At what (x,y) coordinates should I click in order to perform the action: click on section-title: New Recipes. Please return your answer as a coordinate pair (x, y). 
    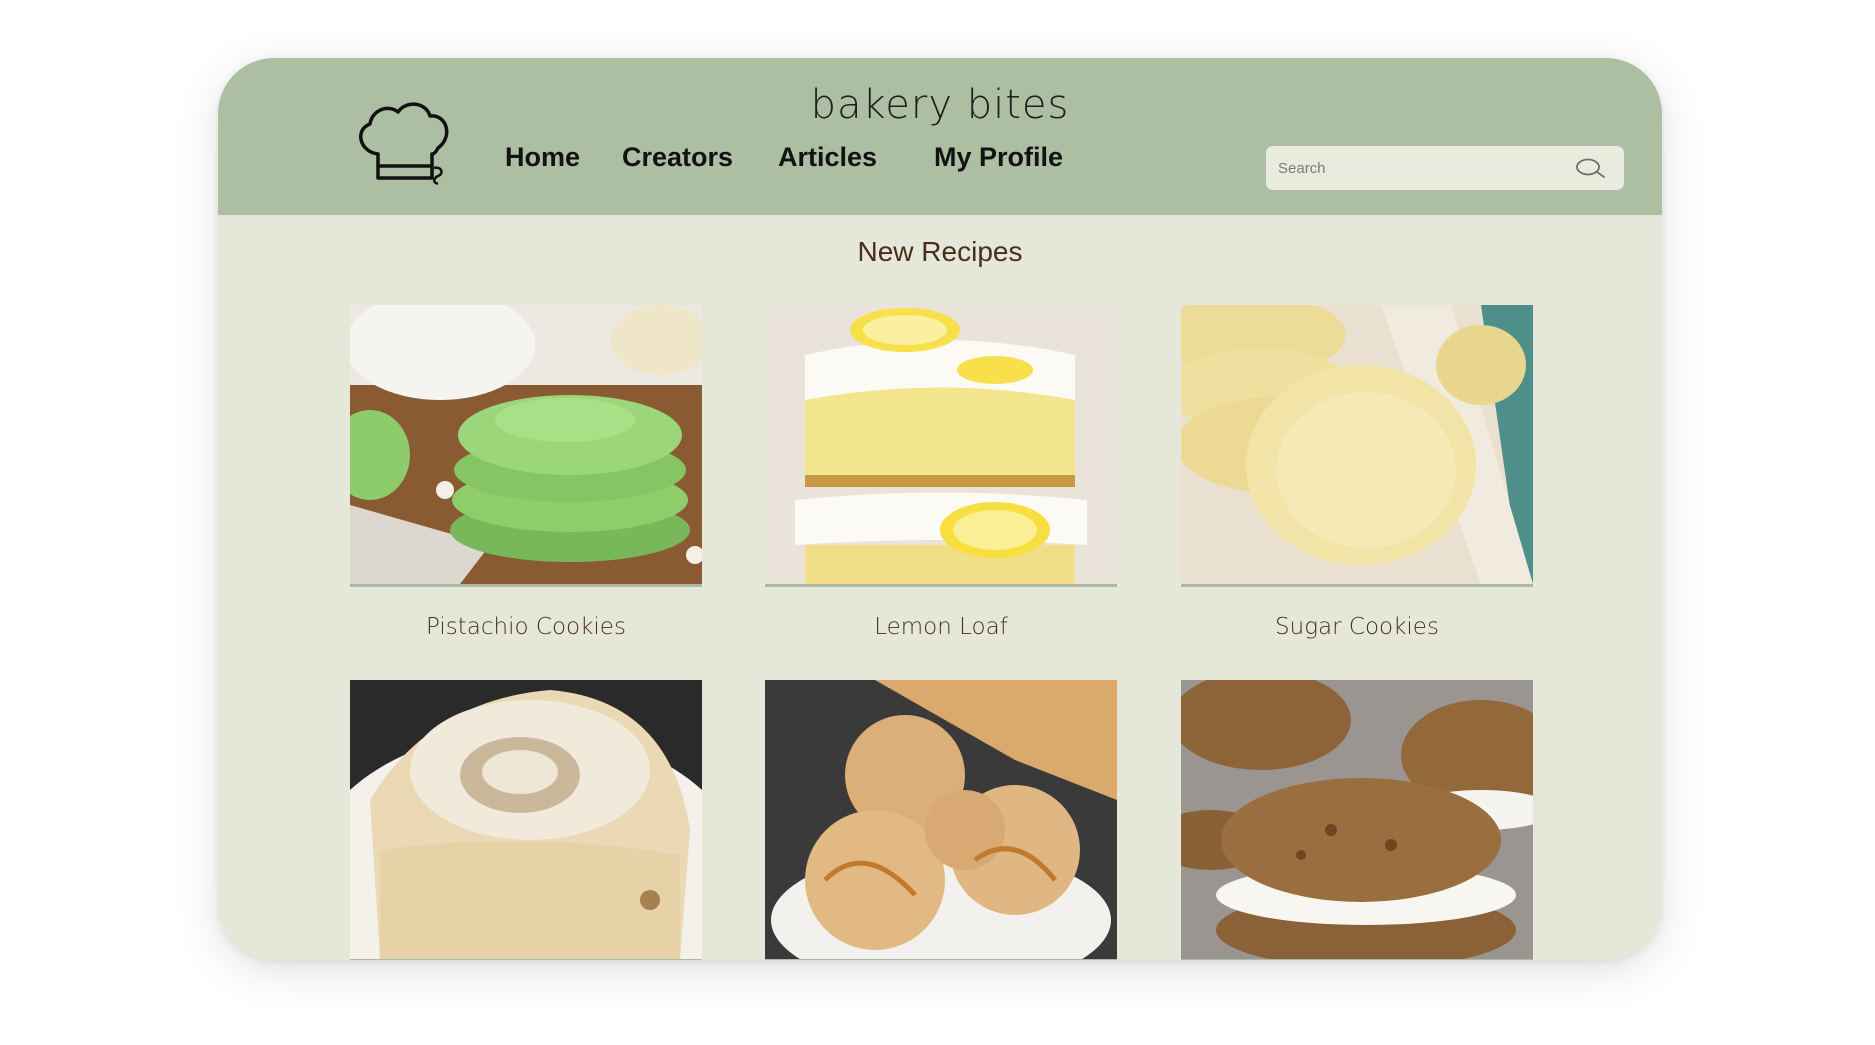
    Looking at the image, I should click on (940, 251).